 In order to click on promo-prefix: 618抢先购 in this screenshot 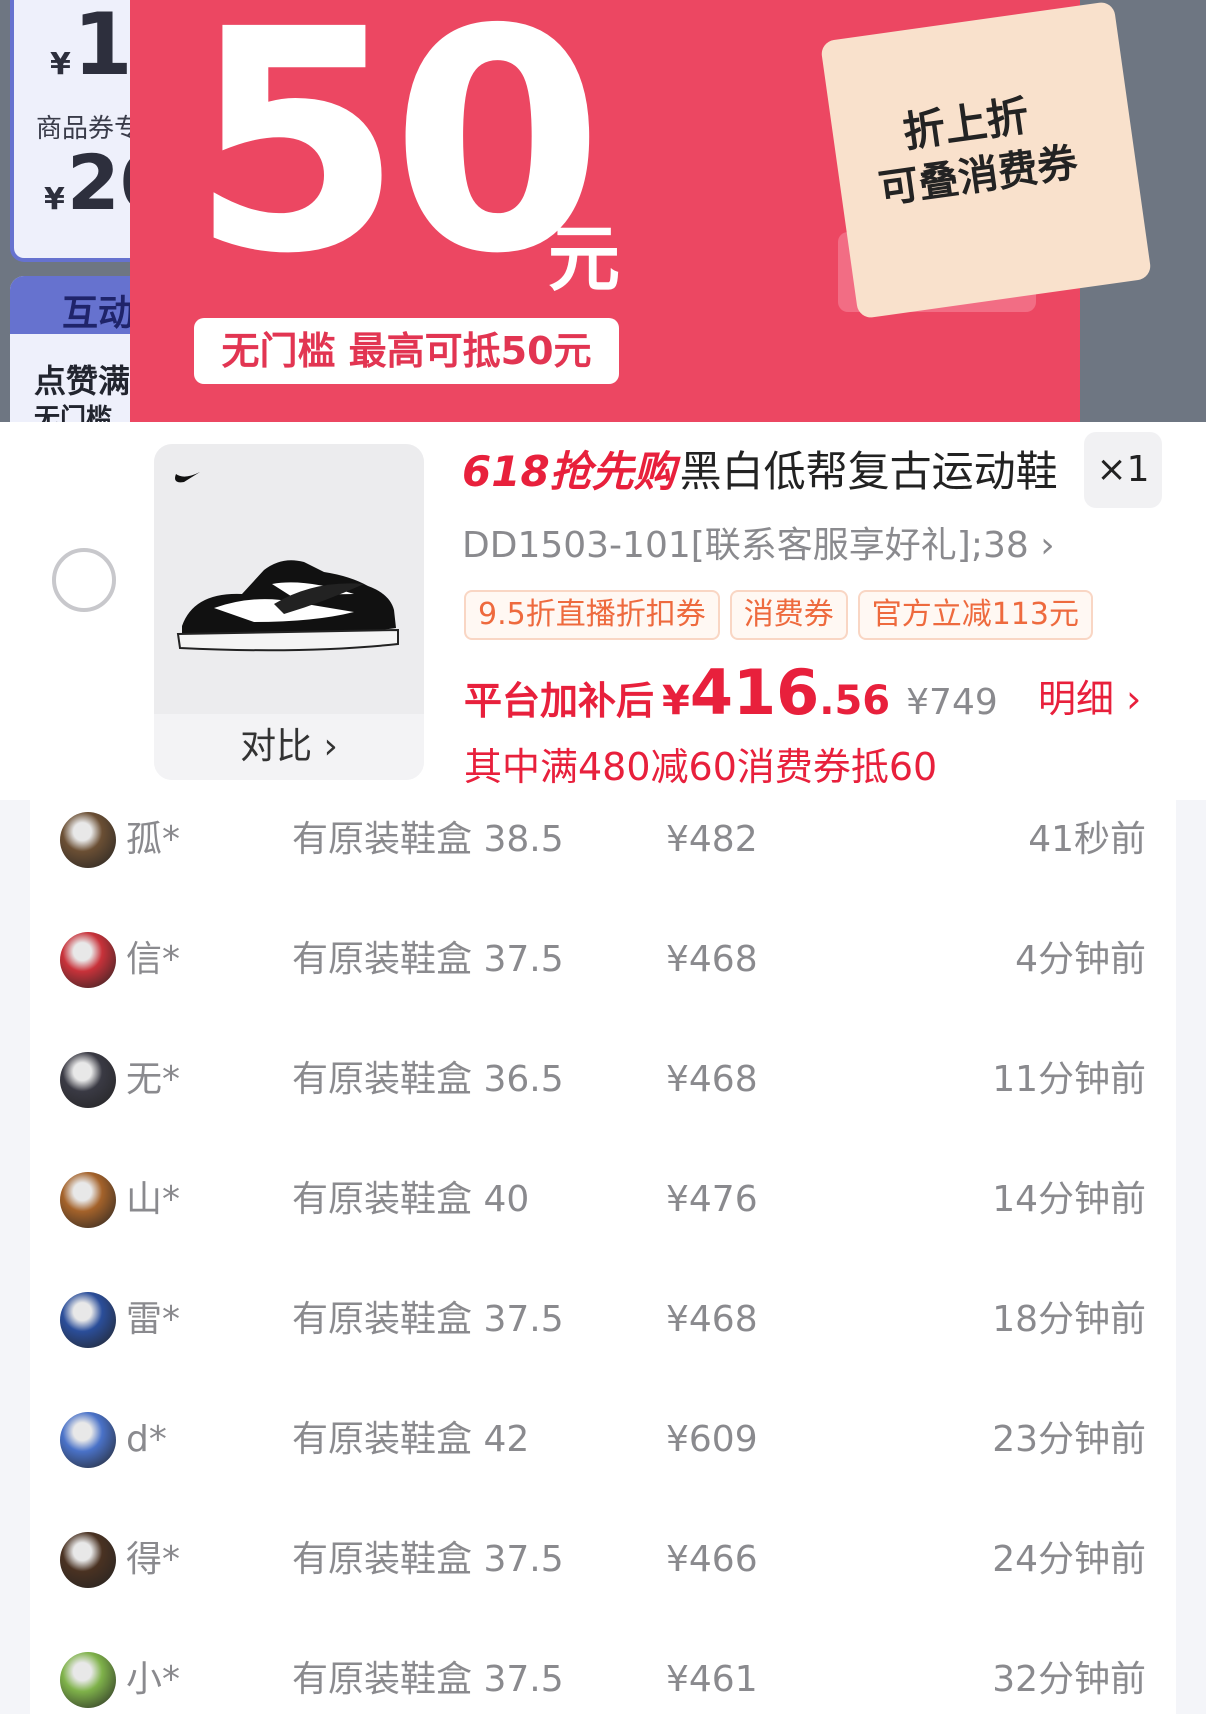, I will do `click(569, 471)`.